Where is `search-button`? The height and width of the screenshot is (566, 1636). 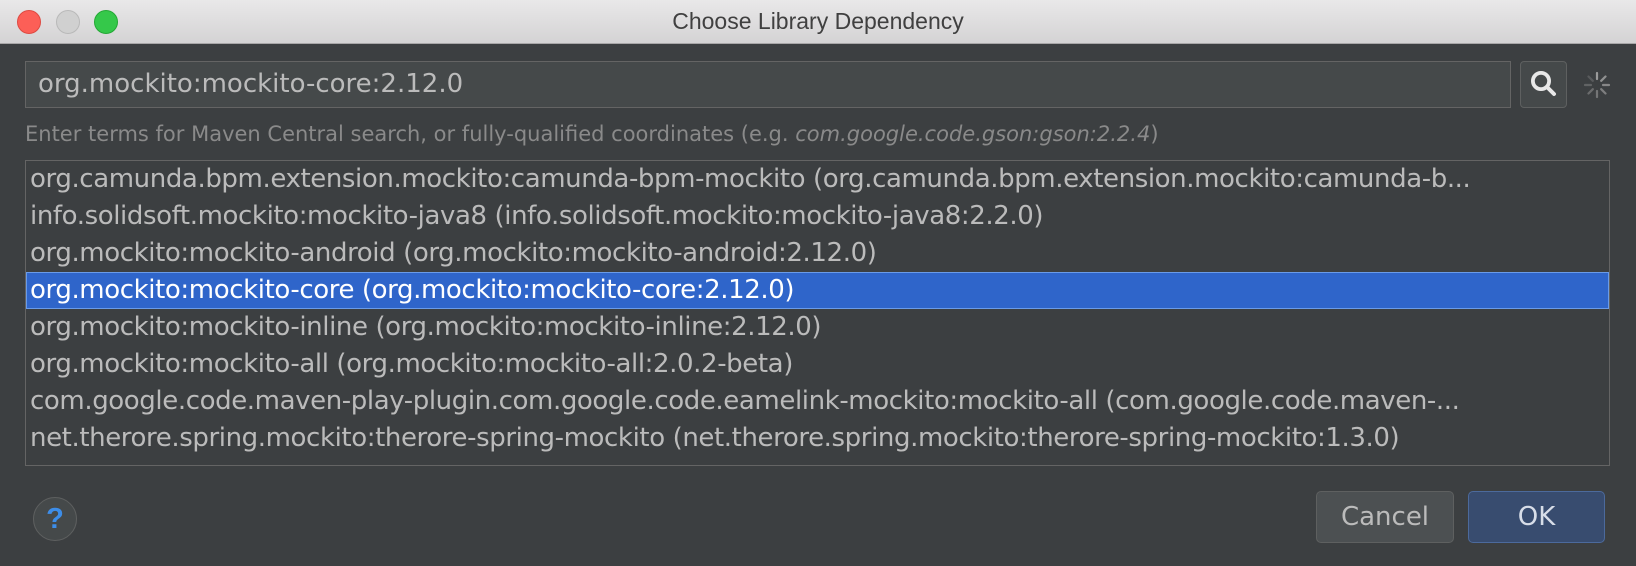 search-button is located at coordinates (1543, 84).